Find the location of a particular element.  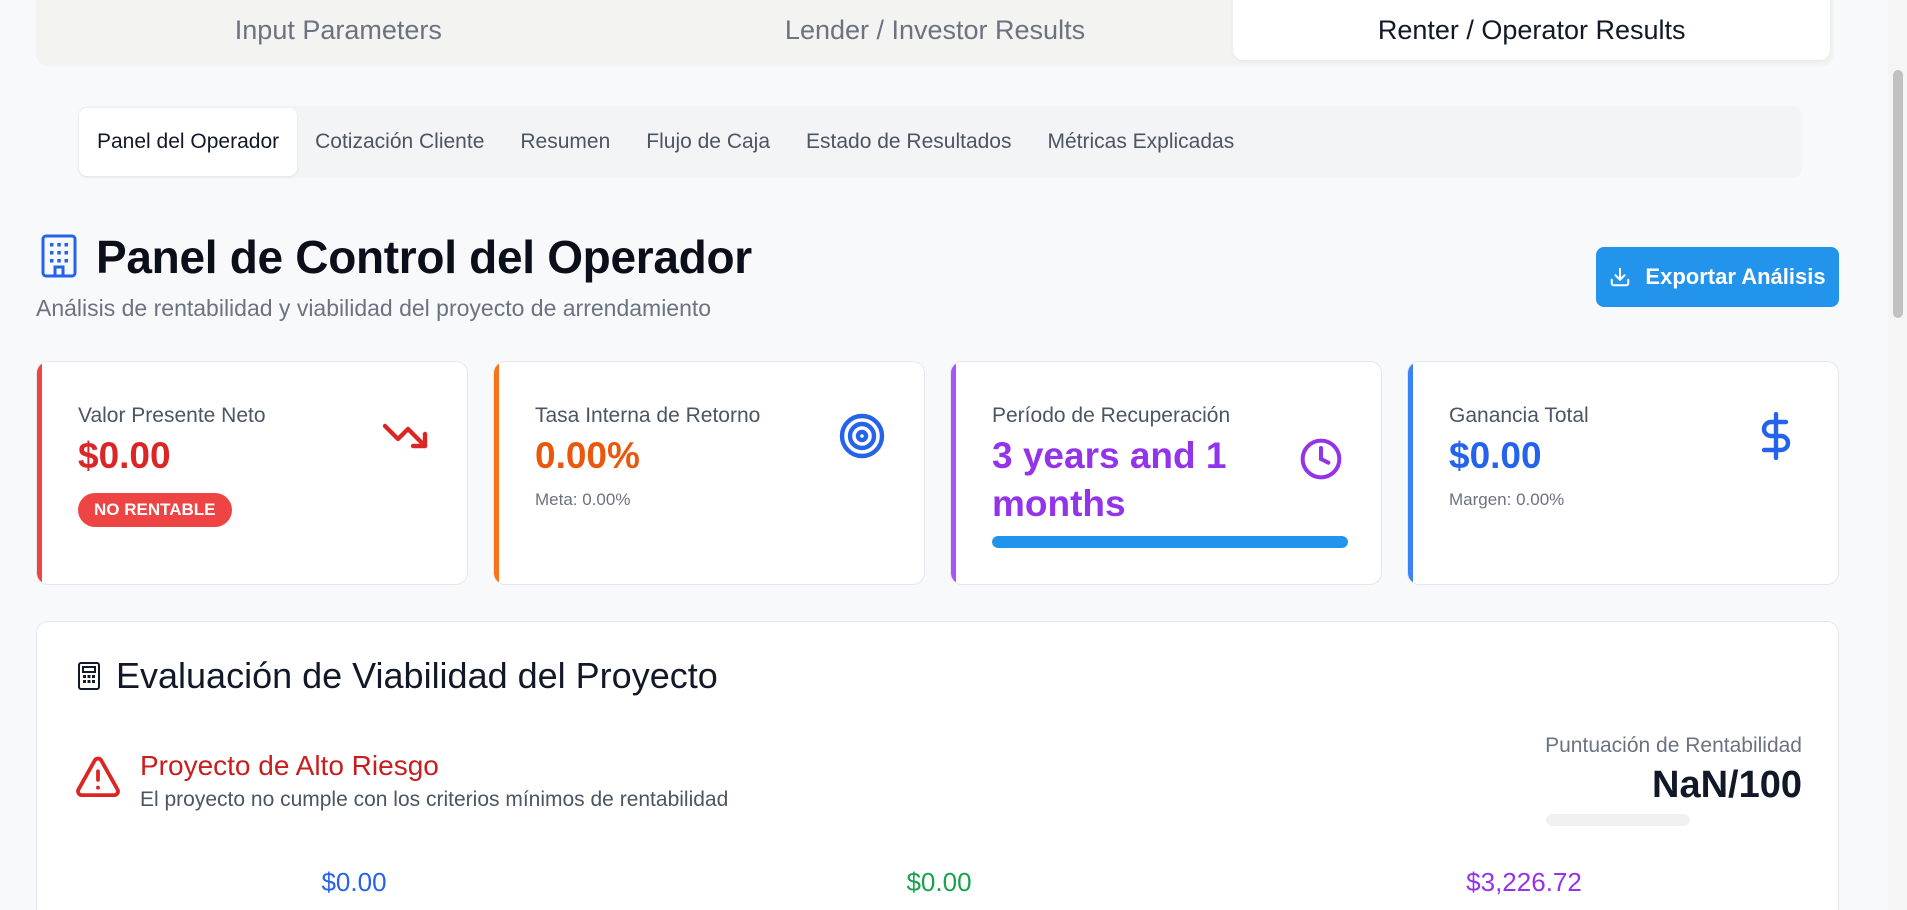

tab-input-parameters: Input Parameters is located at coordinates (338, 30).